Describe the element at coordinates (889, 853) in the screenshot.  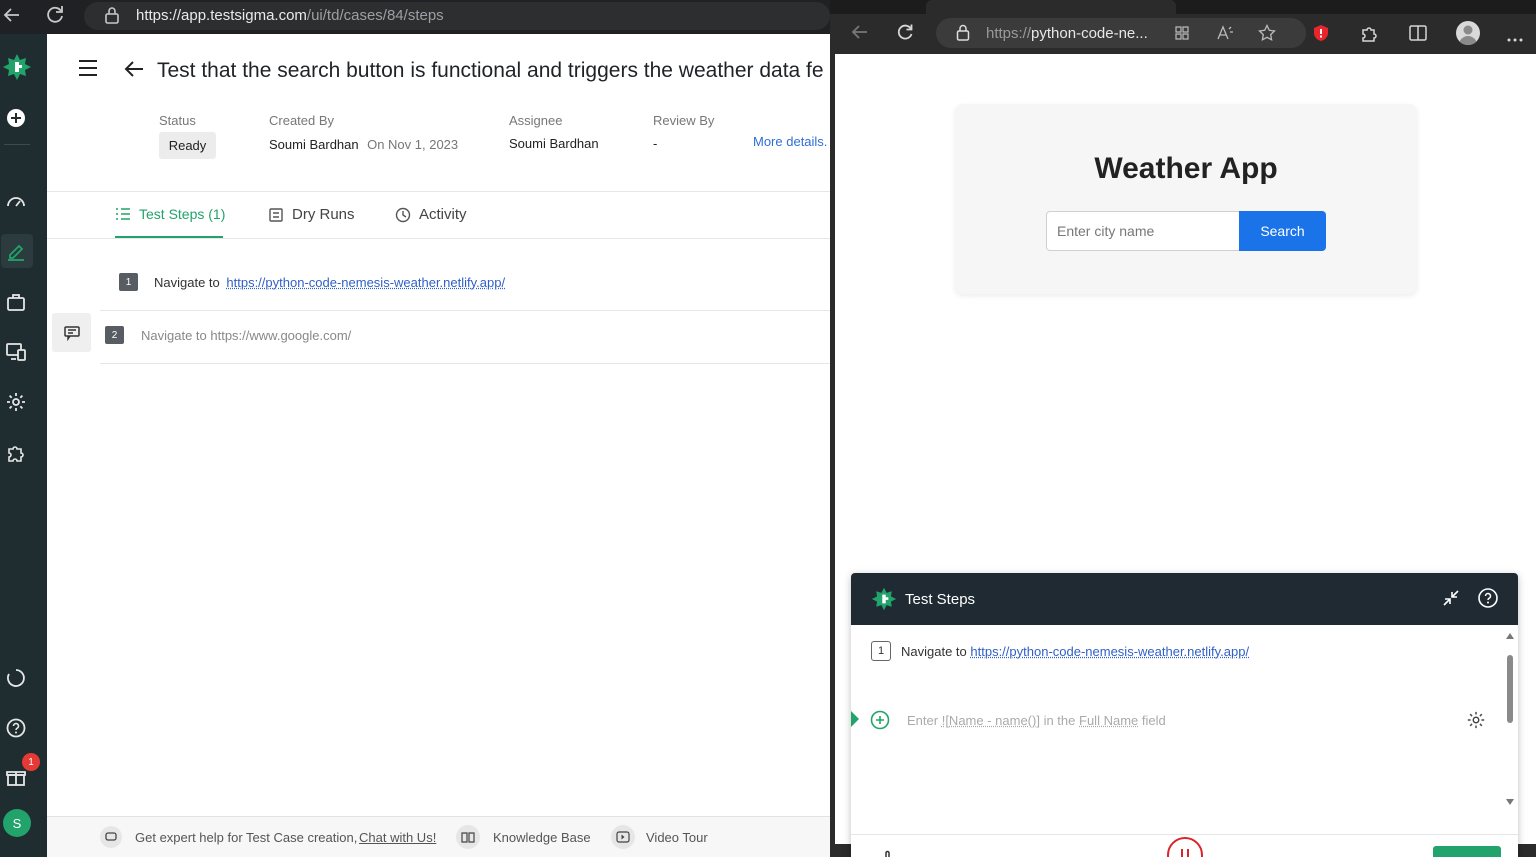
I see `hand-pointer-icon` at that location.